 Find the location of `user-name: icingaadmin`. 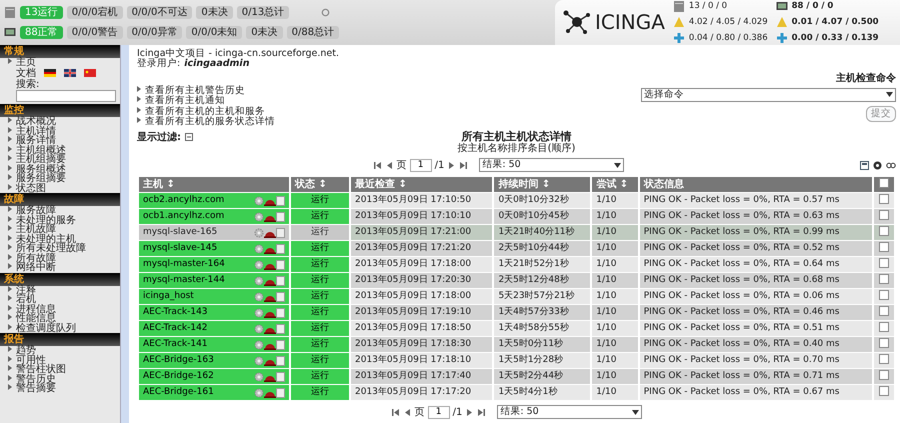

user-name: icingaadmin is located at coordinates (217, 64).